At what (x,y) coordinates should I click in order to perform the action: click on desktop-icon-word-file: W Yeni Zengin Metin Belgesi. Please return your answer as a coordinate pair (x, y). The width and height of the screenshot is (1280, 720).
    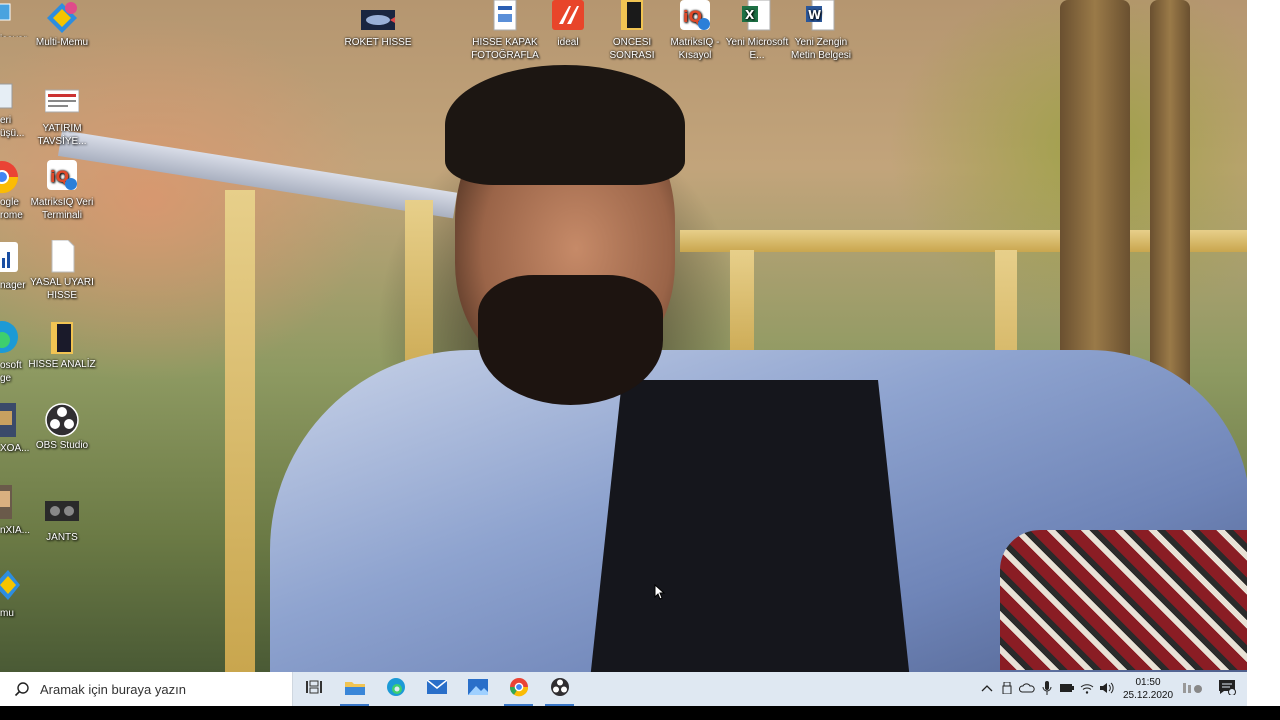
    Looking at the image, I should click on (821, 31).